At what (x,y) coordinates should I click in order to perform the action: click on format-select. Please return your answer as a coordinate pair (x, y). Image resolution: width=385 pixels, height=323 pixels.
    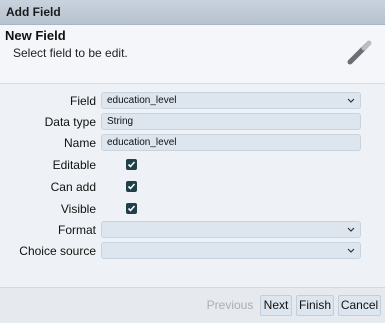
    Looking at the image, I should click on (231, 229).